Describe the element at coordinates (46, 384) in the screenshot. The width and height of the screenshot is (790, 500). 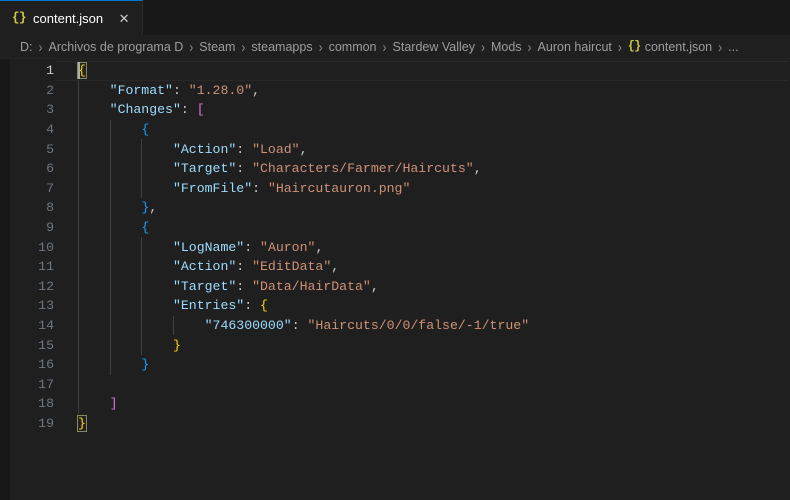
I see `line-number: 17` at that location.